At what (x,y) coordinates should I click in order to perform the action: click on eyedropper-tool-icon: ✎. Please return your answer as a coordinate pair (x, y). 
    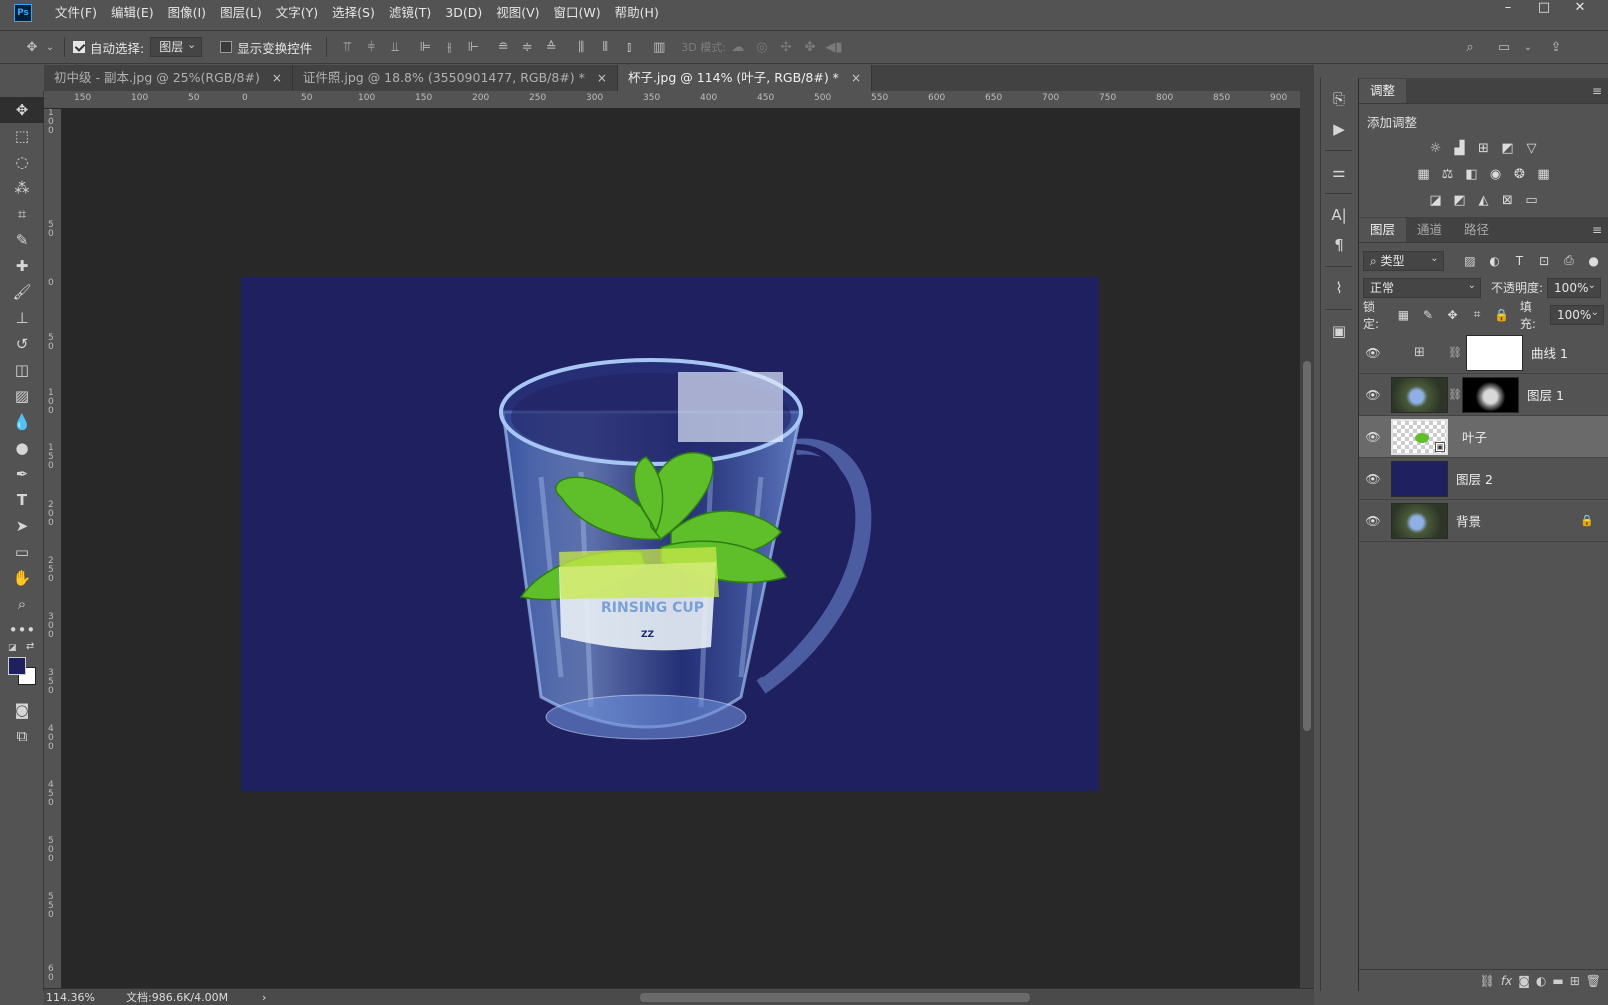
    Looking at the image, I should click on (22, 240).